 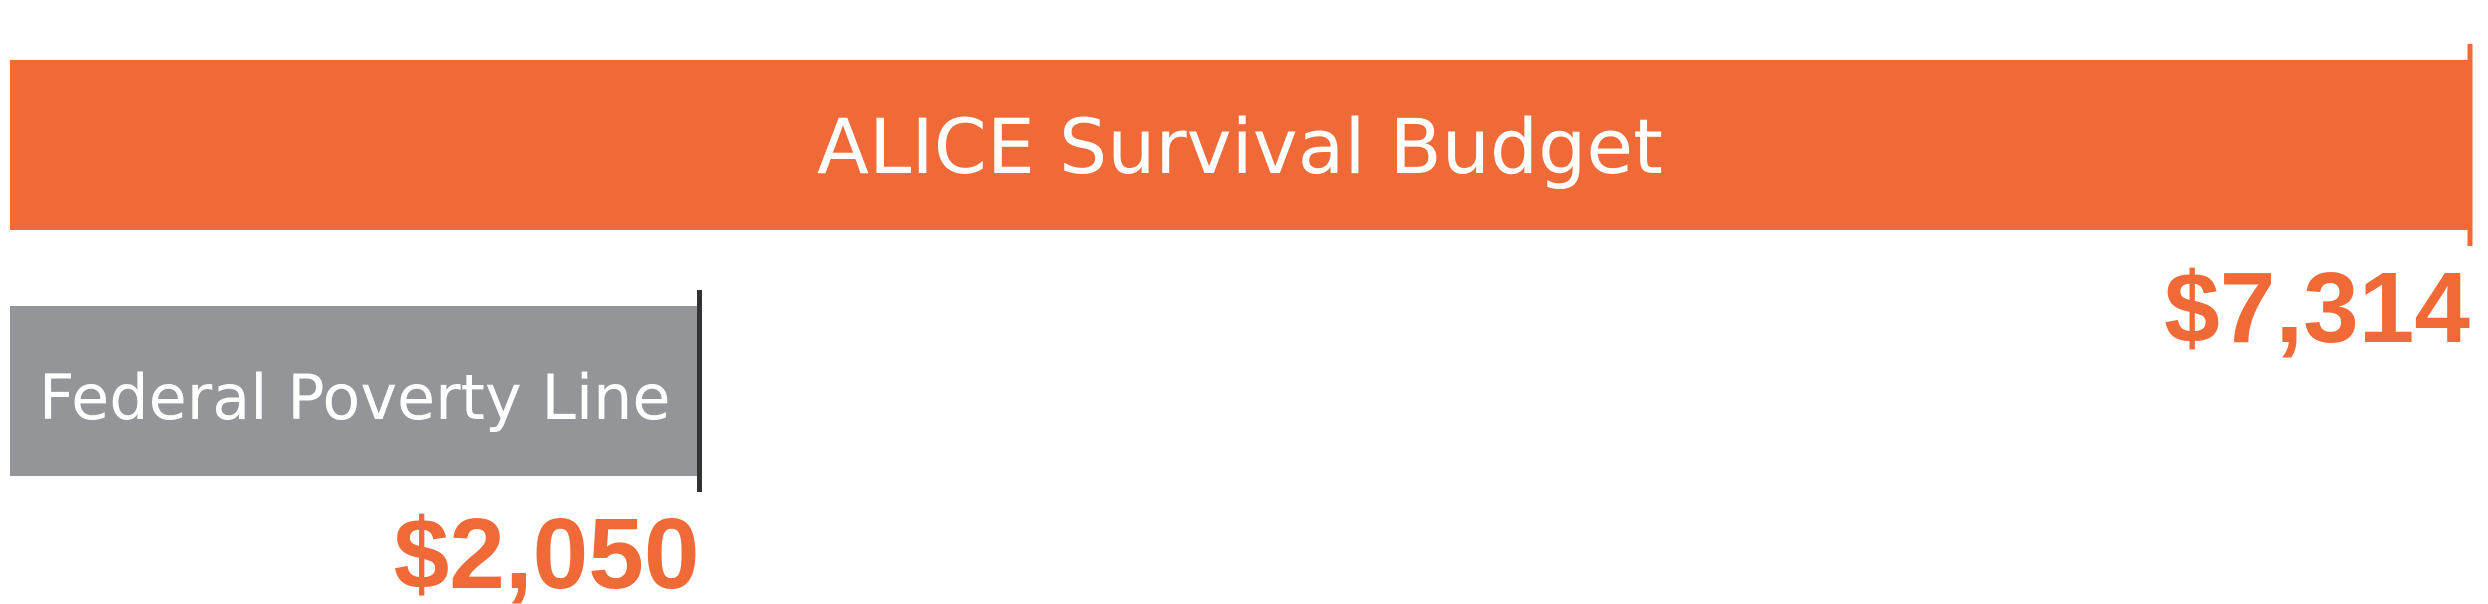 I want to click on bar-label-federal-poverty-line: Federal Poverty Line, so click(x=355, y=397).